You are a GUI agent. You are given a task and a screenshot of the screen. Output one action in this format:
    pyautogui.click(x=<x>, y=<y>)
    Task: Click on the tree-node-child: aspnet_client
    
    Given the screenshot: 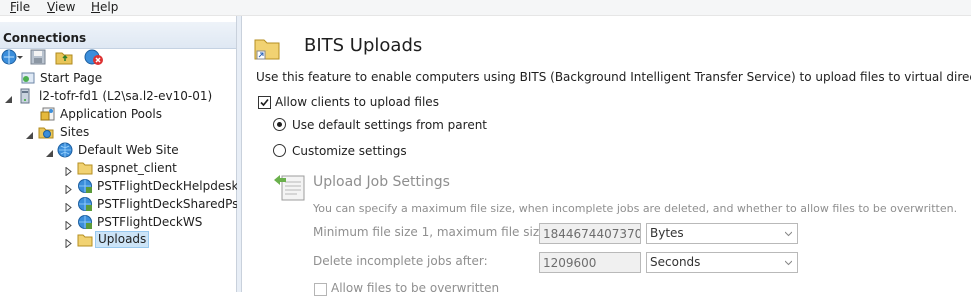 What is the action you would take?
    pyautogui.click(x=118, y=168)
    